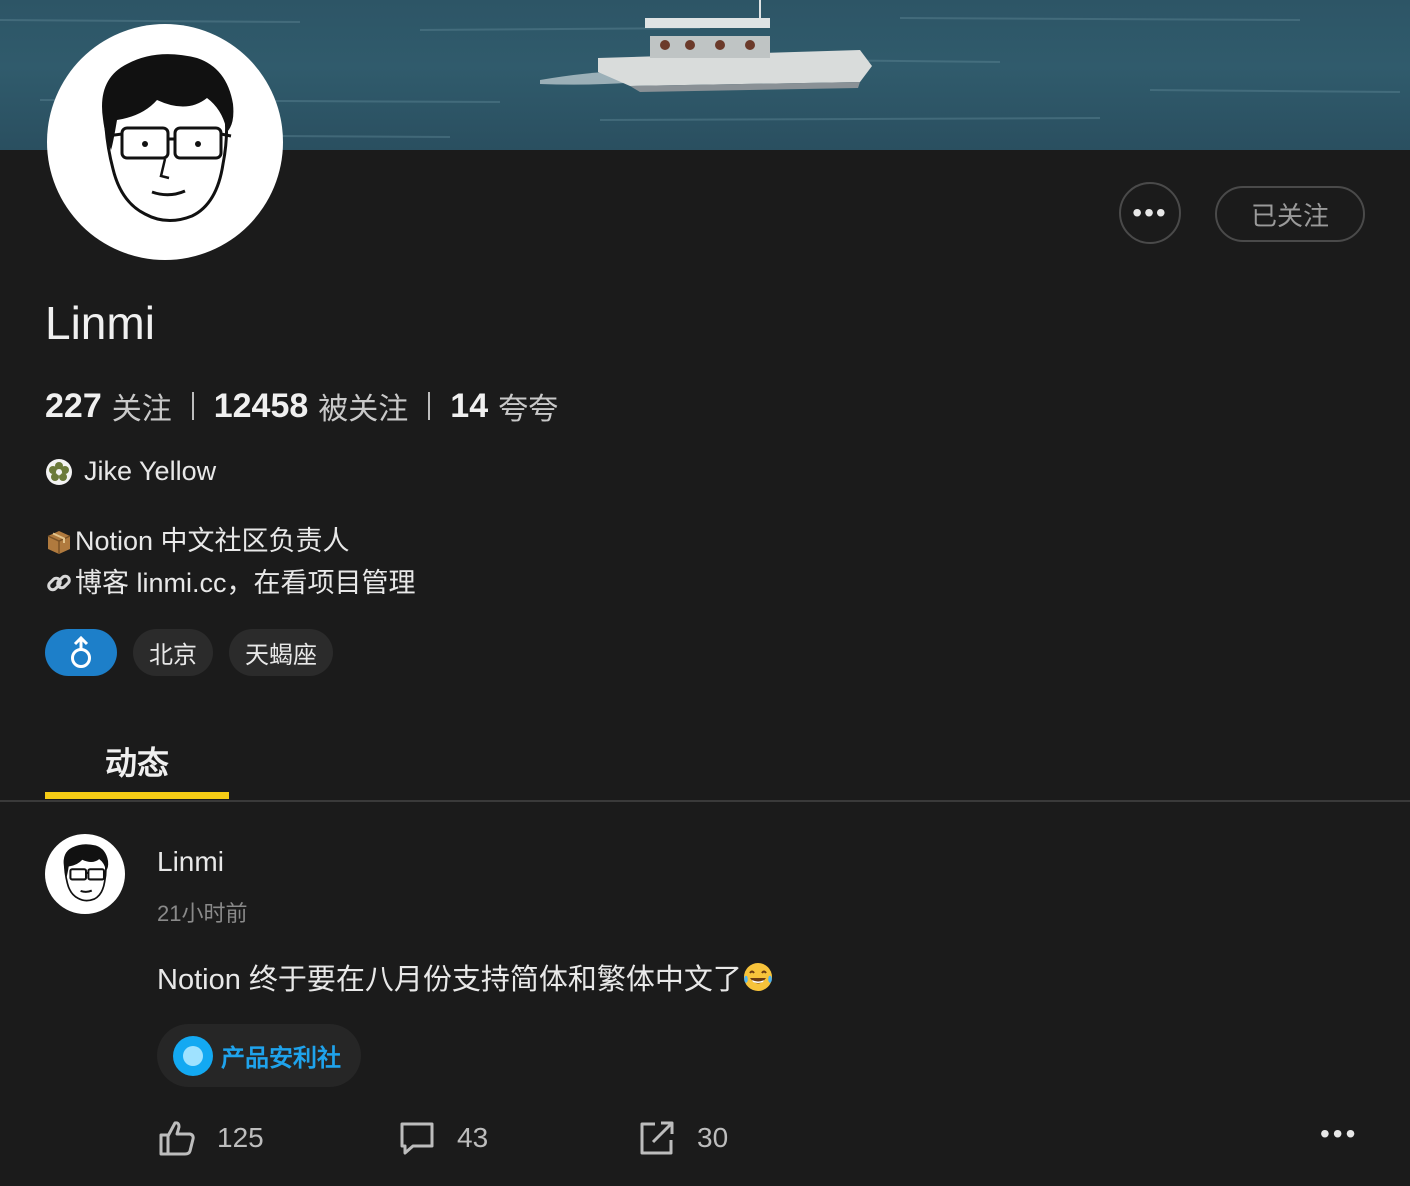 This screenshot has width=1410, height=1186. I want to click on kudos-count: 14, so click(469, 406).